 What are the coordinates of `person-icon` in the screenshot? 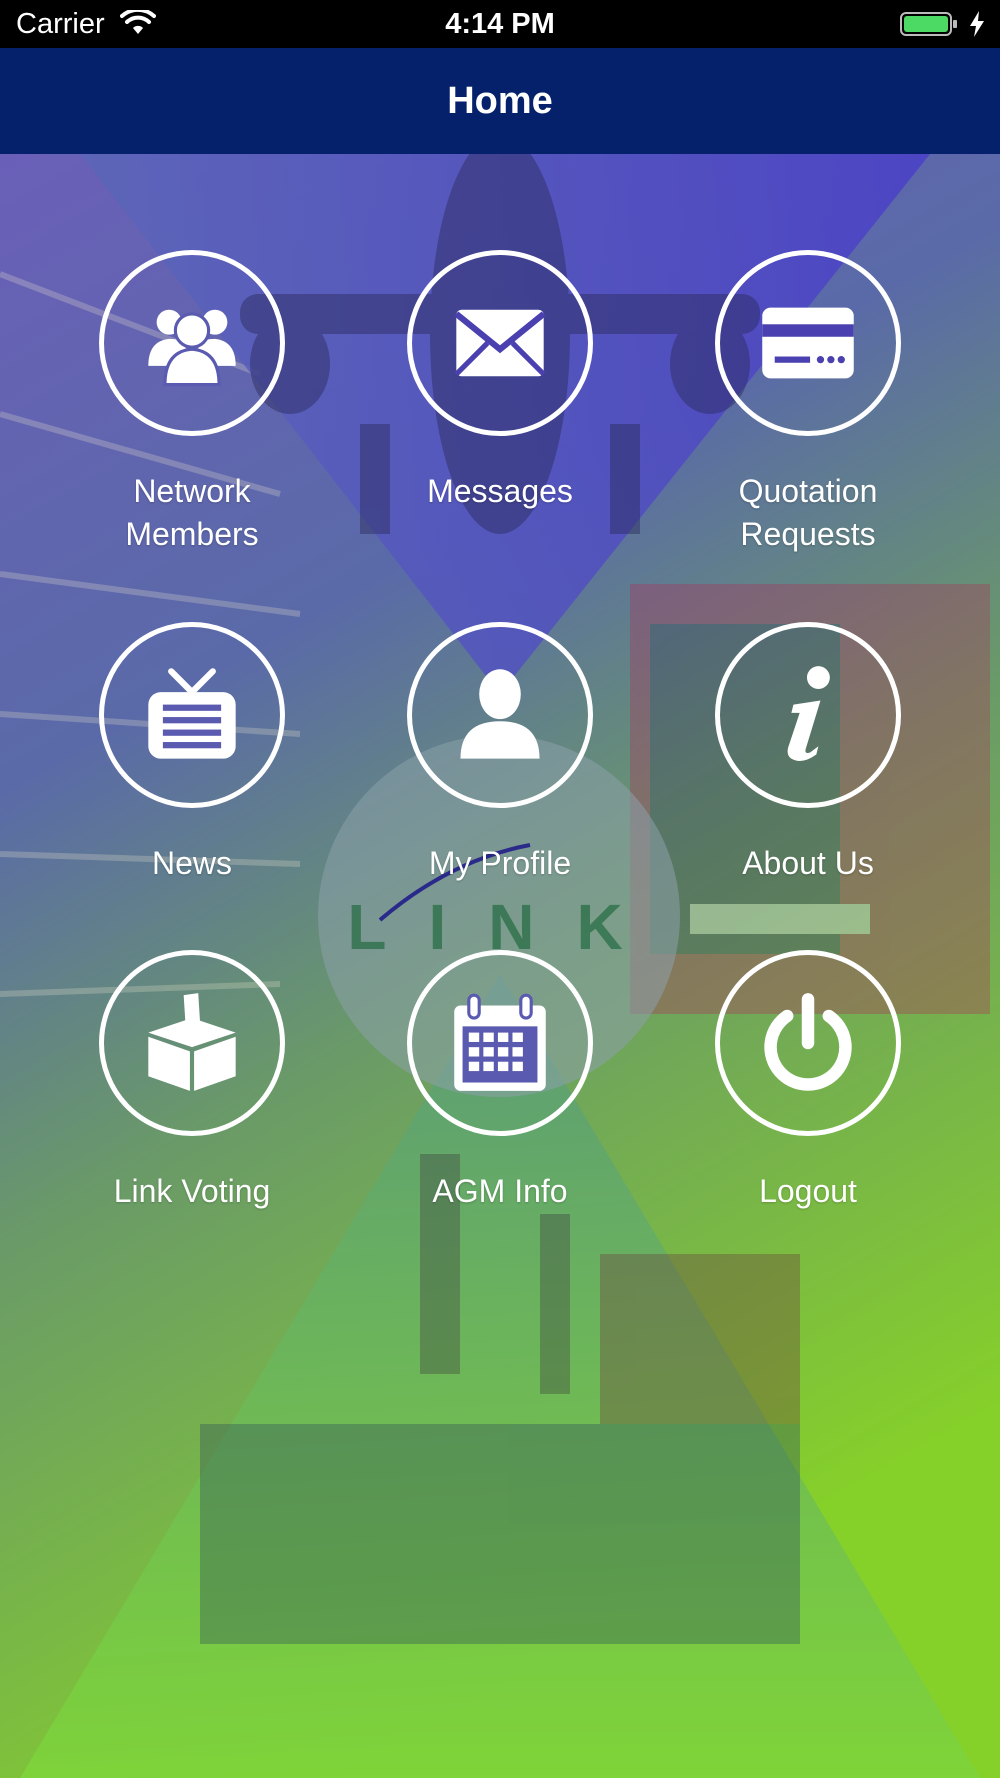 It's located at (500, 714).